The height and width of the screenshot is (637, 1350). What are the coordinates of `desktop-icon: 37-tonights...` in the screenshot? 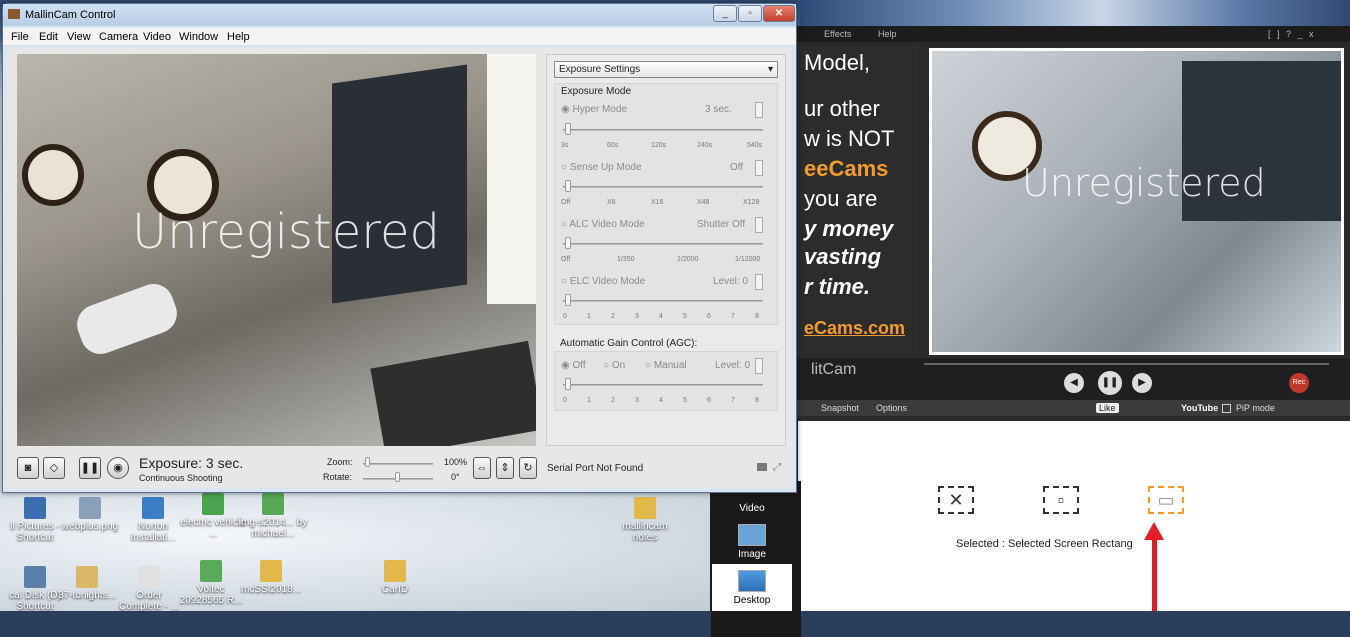 It's located at (87, 583).